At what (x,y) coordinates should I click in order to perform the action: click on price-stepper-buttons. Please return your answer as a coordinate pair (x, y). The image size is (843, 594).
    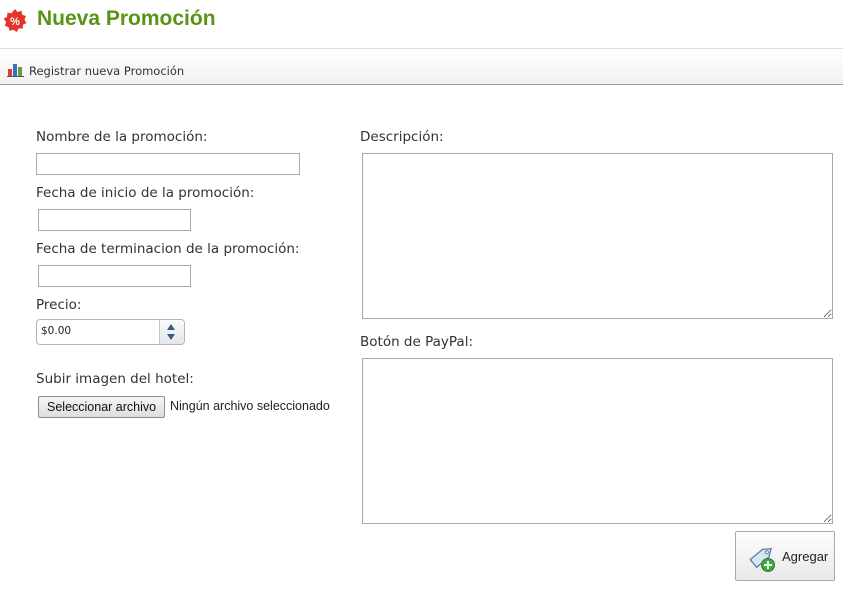
    Looking at the image, I should click on (171, 332).